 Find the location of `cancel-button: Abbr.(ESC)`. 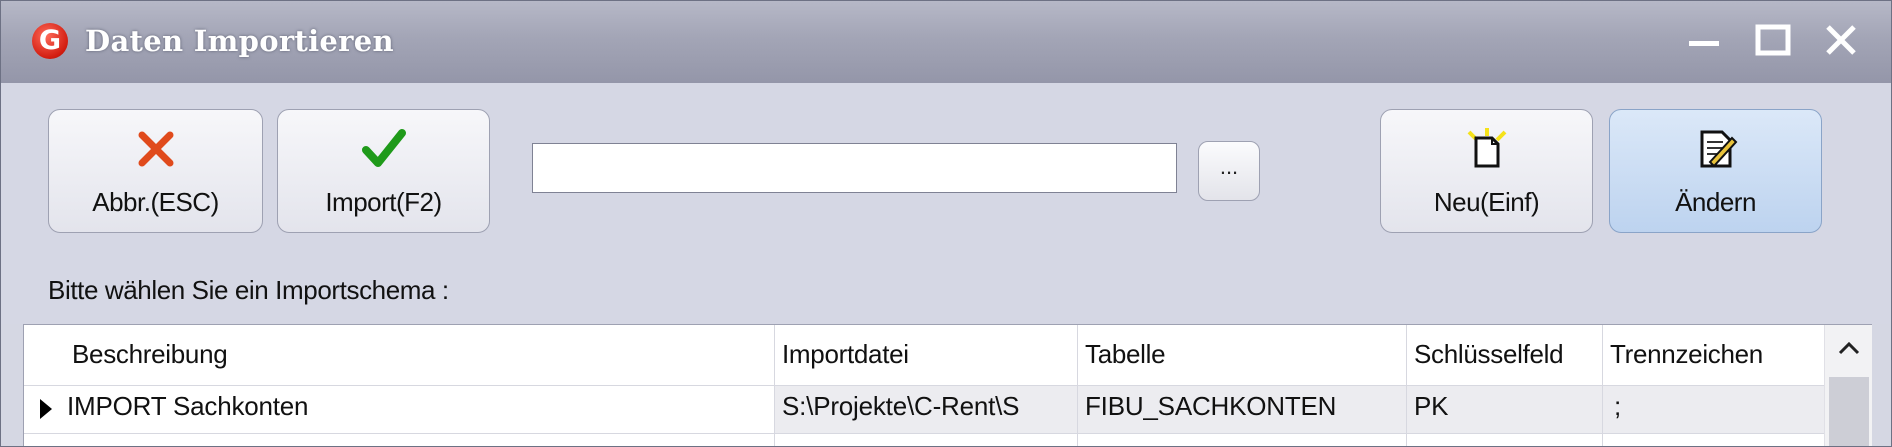

cancel-button: Abbr.(ESC) is located at coordinates (155, 171).